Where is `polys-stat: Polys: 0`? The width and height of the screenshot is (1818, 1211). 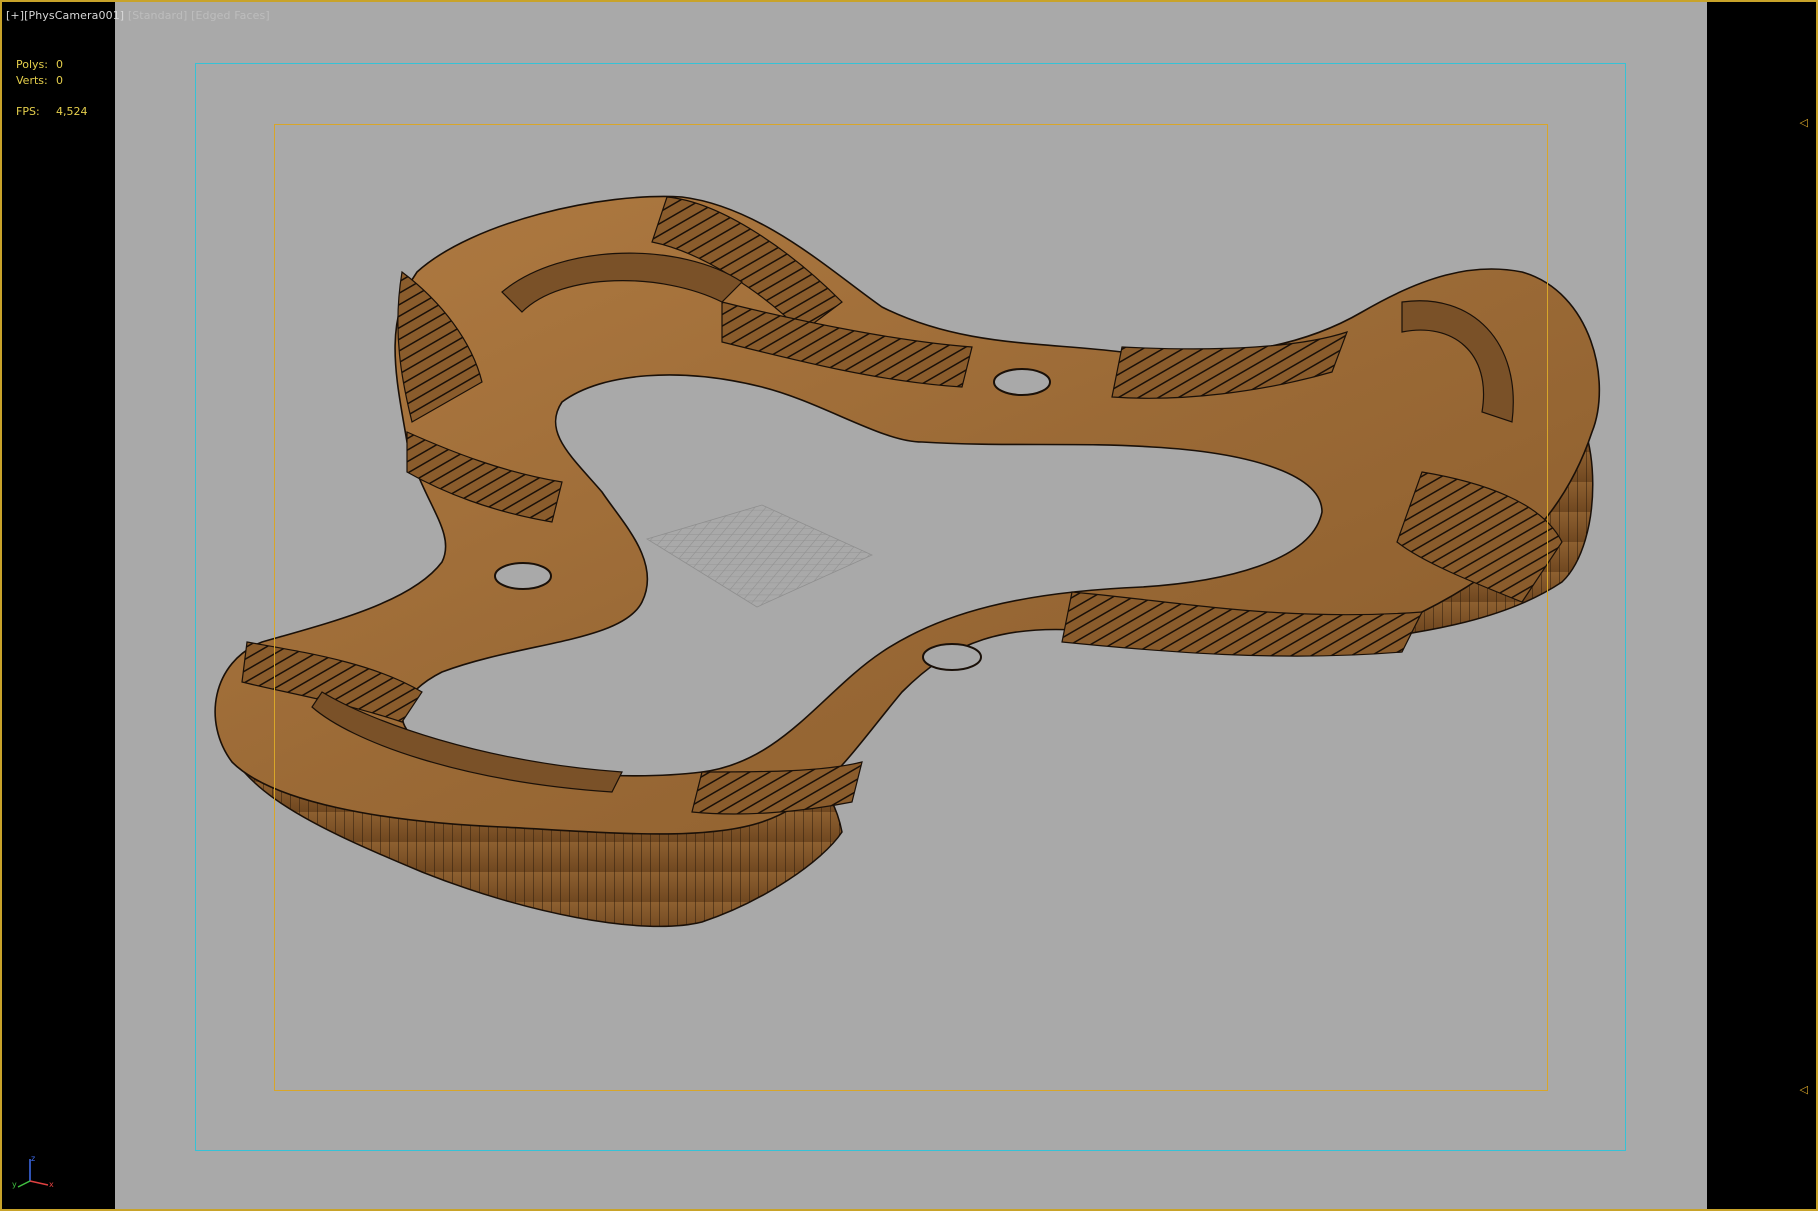
polys-stat: Polys: 0 is located at coordinates (39, 64).